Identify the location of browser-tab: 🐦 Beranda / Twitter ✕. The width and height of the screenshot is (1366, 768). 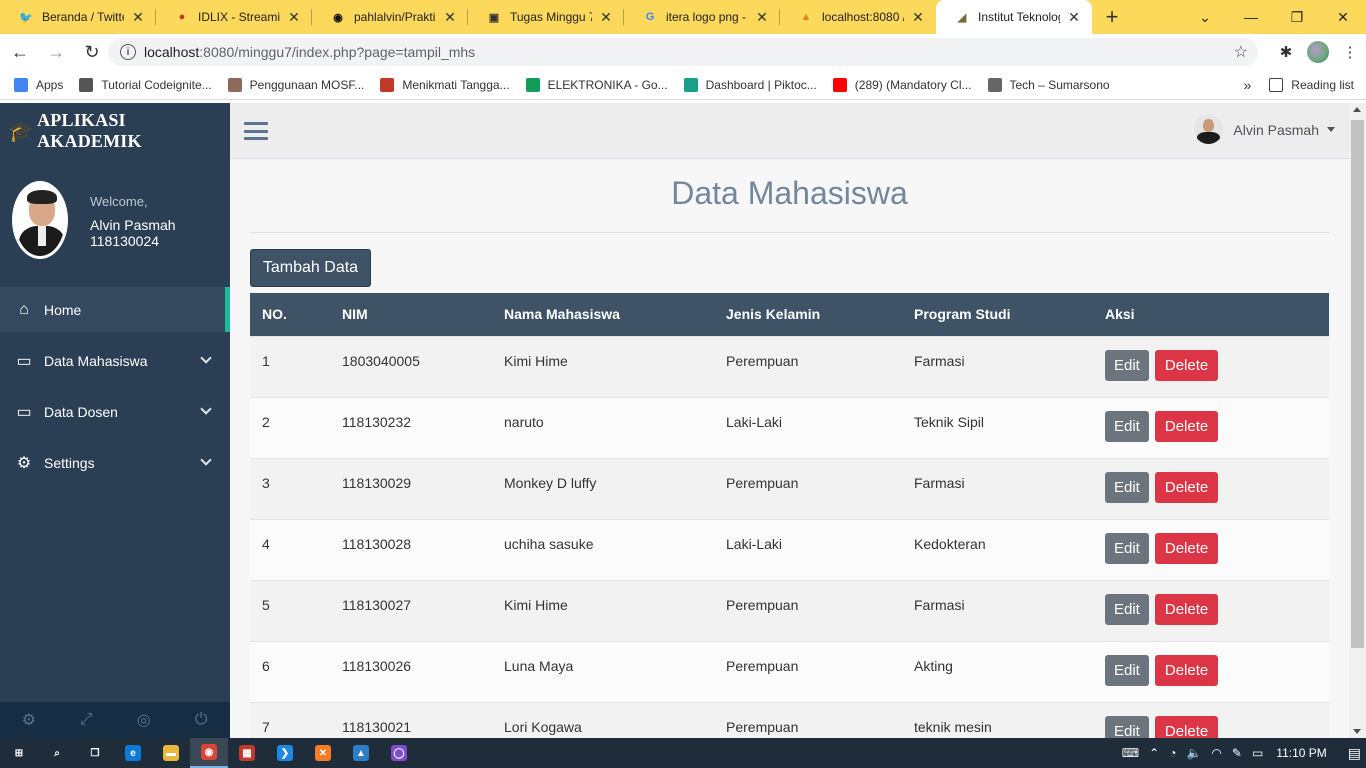
(78, 17).